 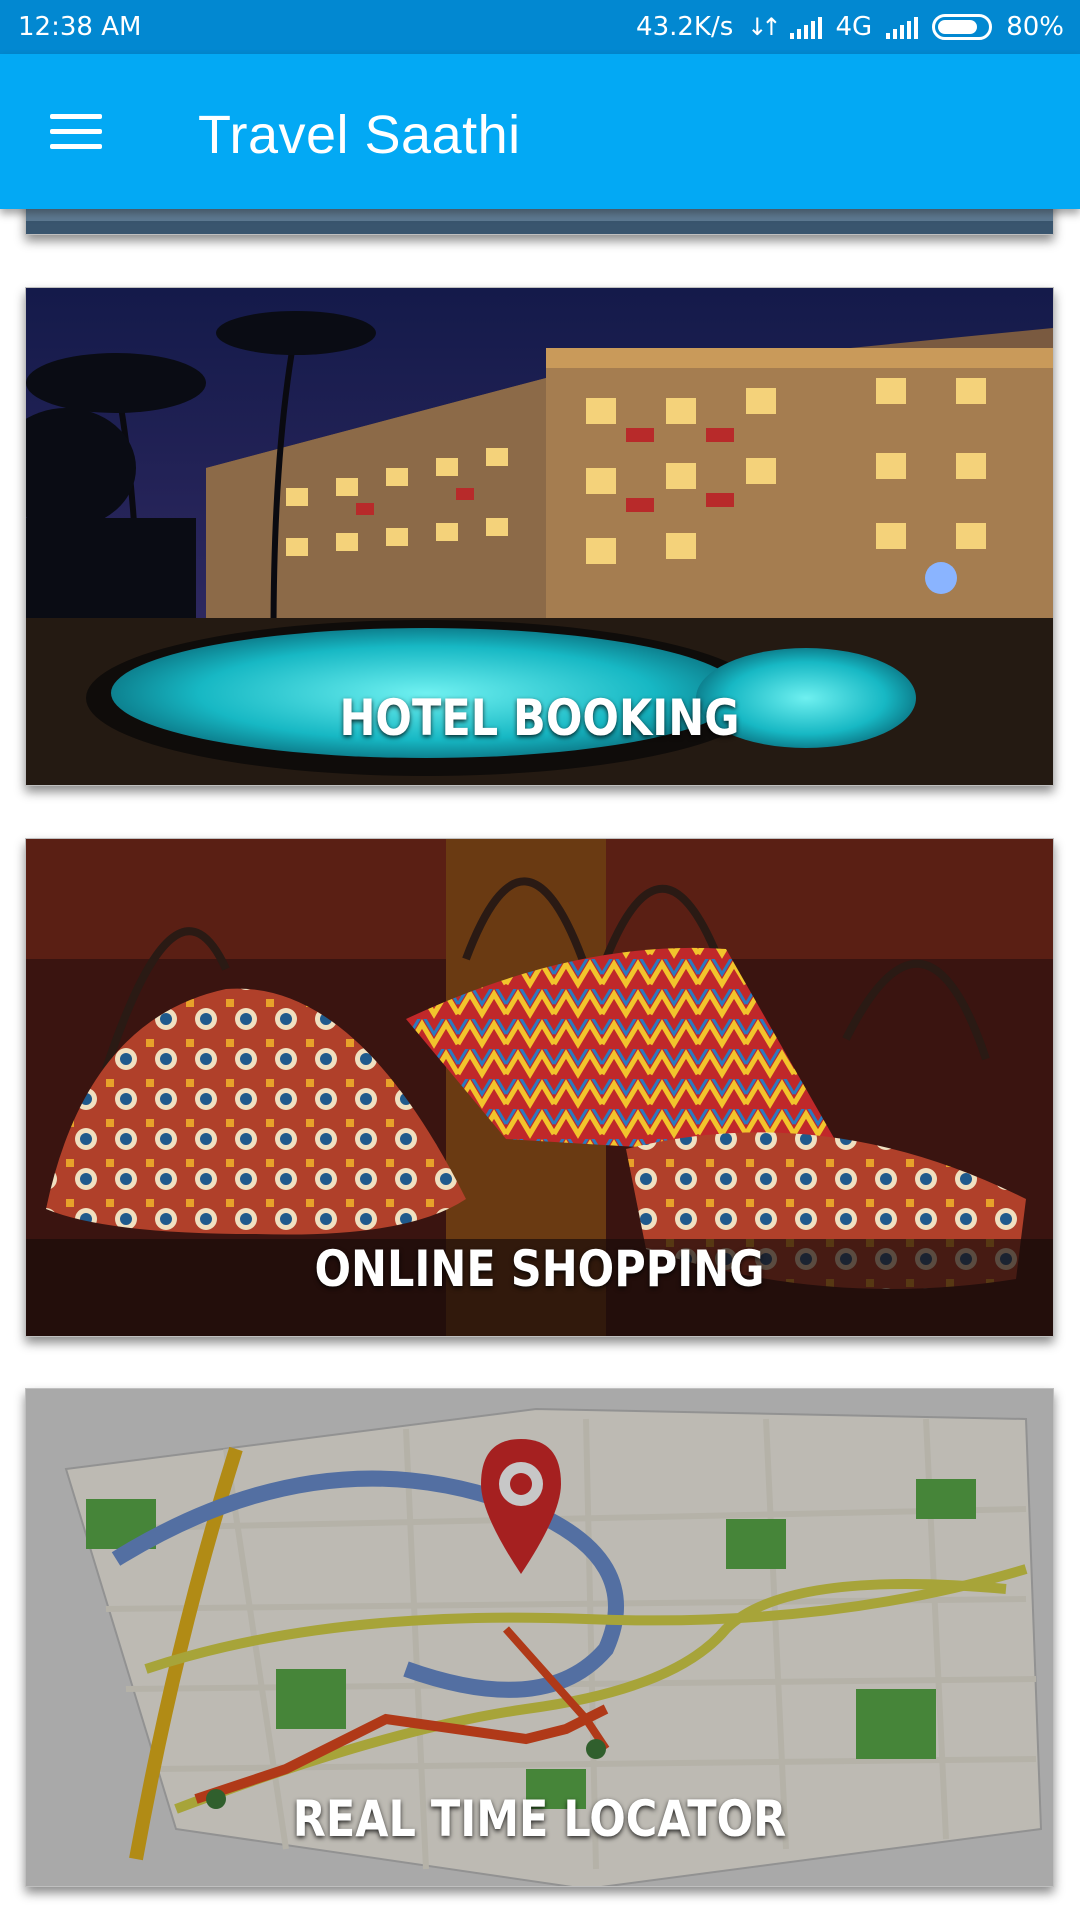 I want to click on online-shopping-label: ONLINE SHOPPING, so click(x=539, y=1269).